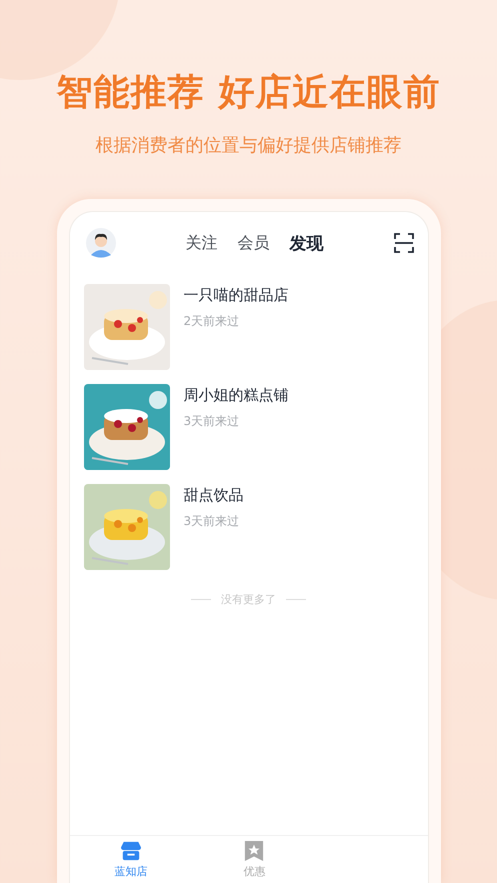 The height and width of the screenshot is (883, 497). I want to click on bookmark-star-icon, so click(254, 851).